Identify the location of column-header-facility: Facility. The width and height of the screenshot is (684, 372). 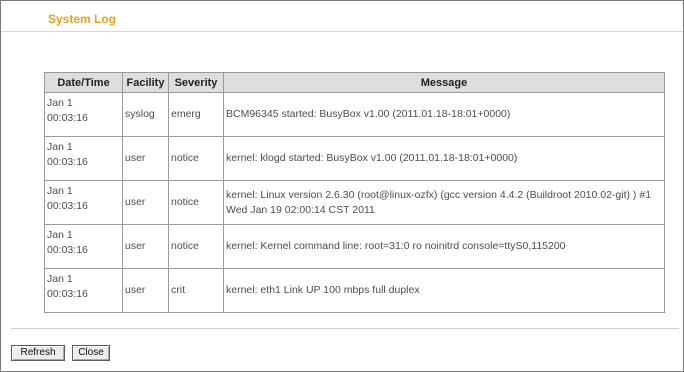
(145, 82).